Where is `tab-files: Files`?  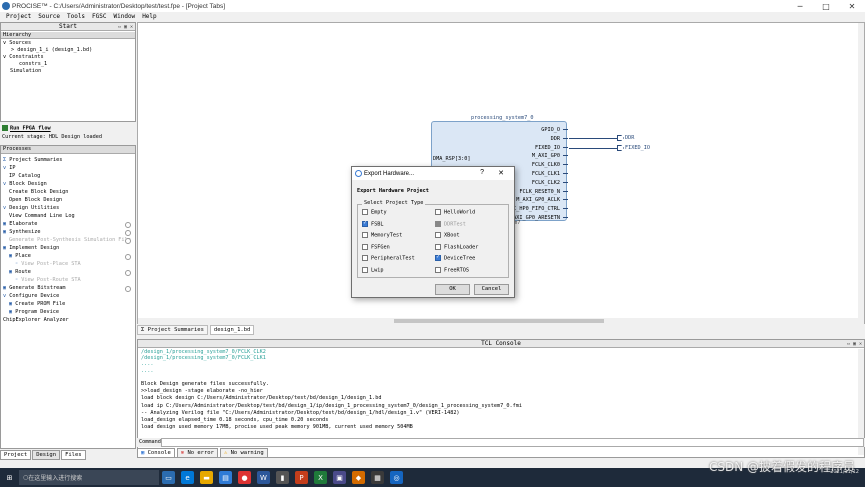 tab-files: Files is located at coordinates (73, 455).